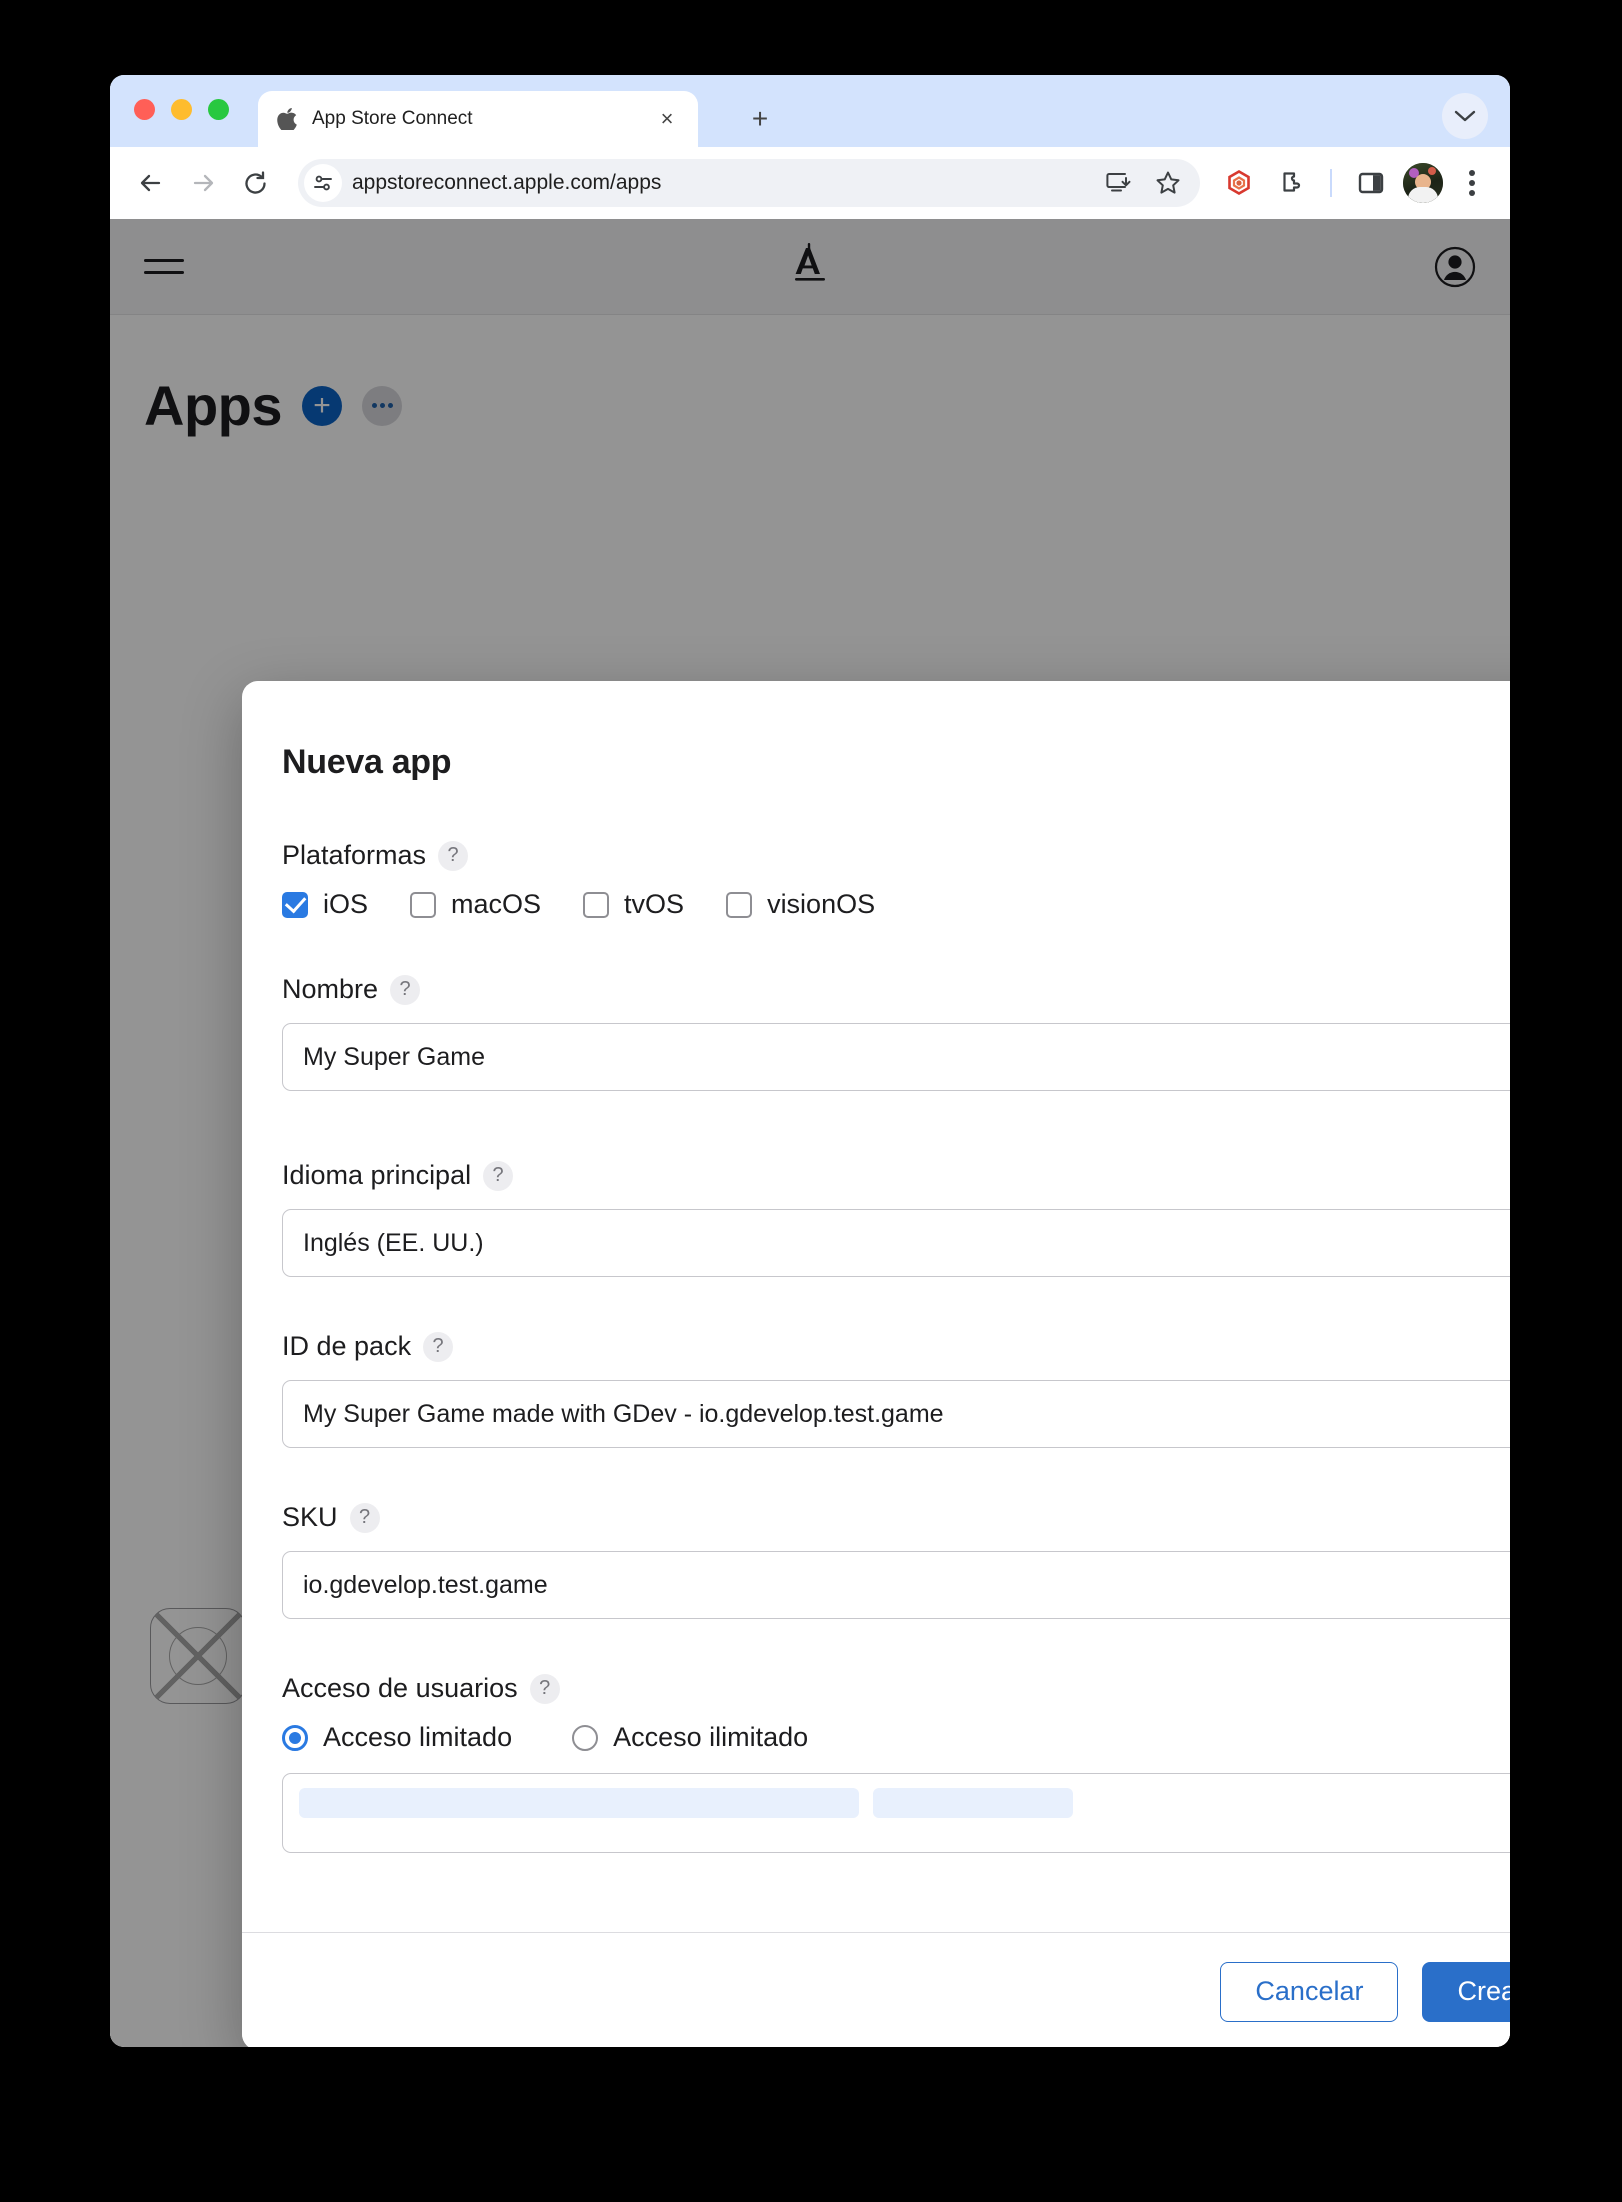 Image resolution: width=1622 pixels, height=2202 pixels. I want to click on user-access-label: Acceso de usuarios, so click(400, 1688).